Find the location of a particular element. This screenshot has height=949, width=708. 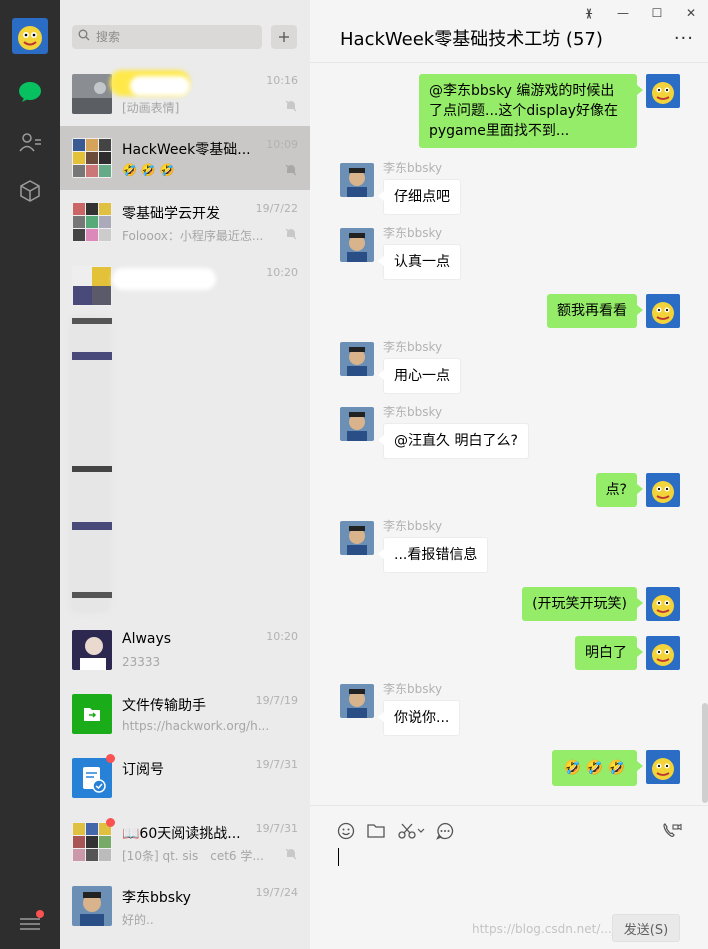

scrollbar is located at coordinates (705, 753).